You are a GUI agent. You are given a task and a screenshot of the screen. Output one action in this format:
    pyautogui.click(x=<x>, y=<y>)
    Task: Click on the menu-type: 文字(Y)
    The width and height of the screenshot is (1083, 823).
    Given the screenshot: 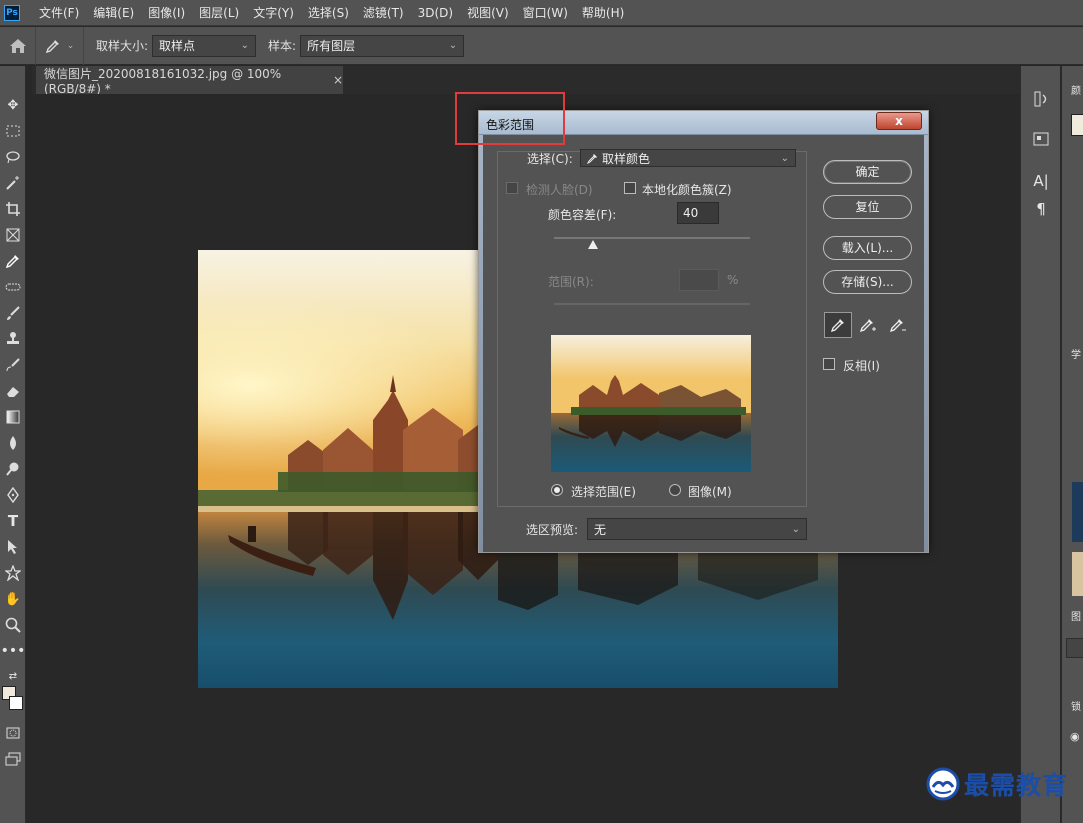 What is the action you would take?
    pyautogui.click(x=273, y=12)
    